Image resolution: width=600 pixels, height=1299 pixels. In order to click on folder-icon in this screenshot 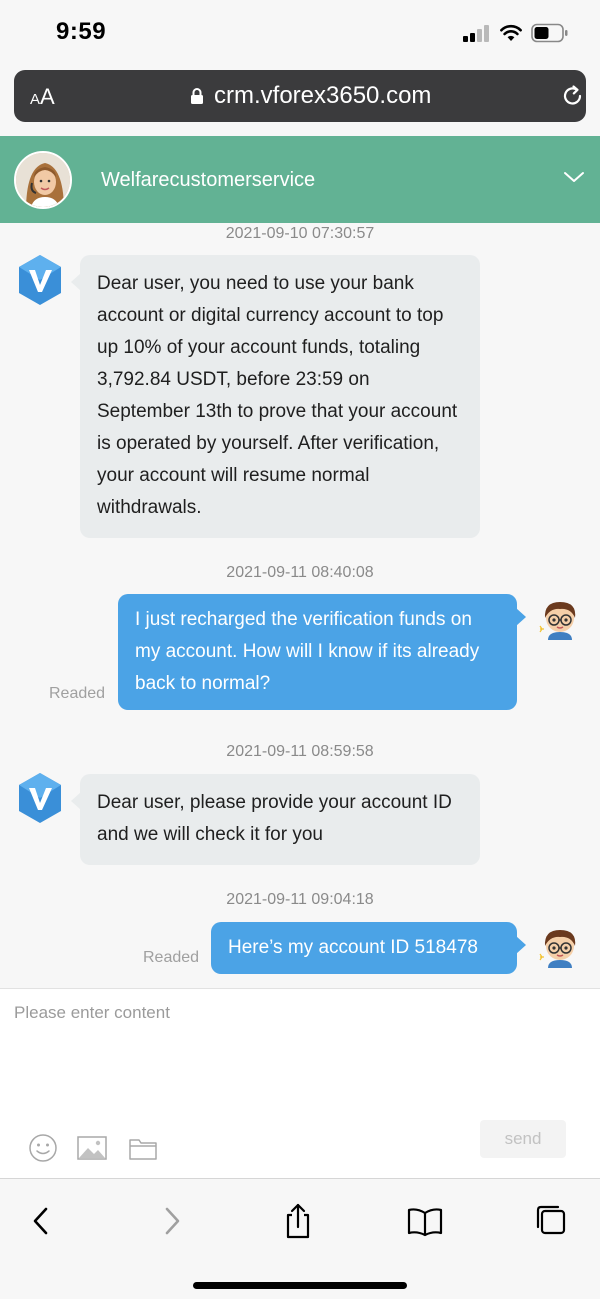, I will do `click(143, 1148)`.